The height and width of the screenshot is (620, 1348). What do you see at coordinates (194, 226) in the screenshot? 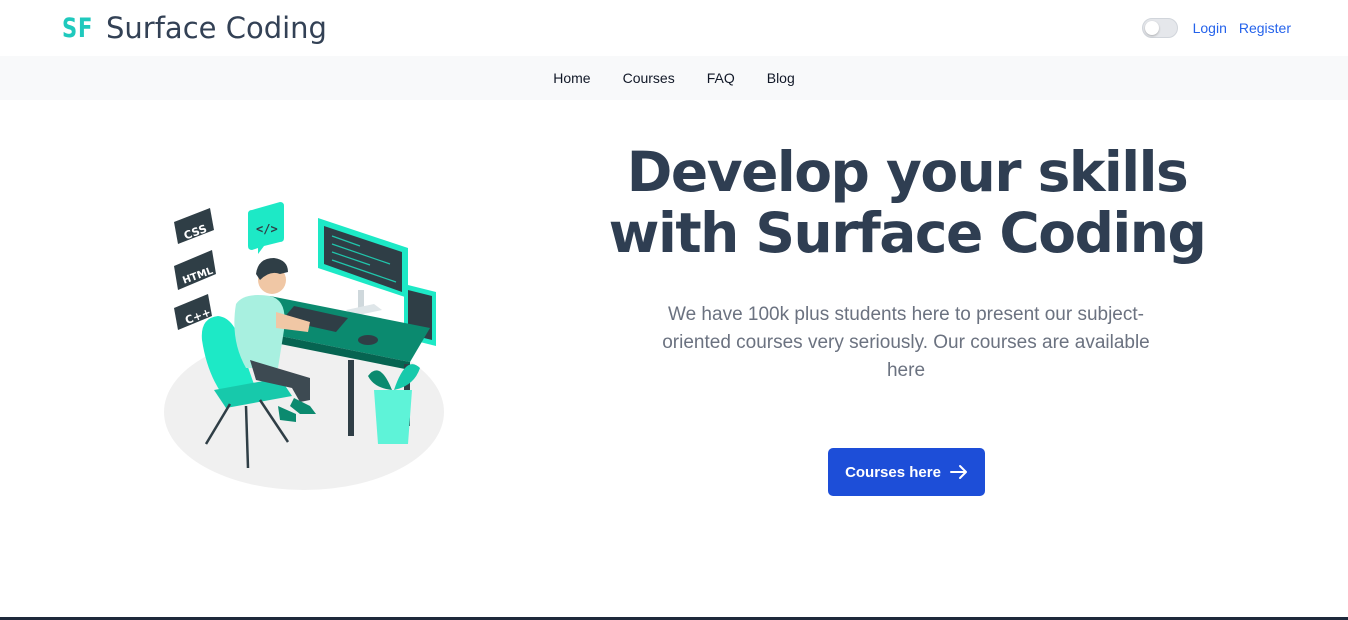
I see `css-tag-icon: CSS` at bounding box center [194, 226].